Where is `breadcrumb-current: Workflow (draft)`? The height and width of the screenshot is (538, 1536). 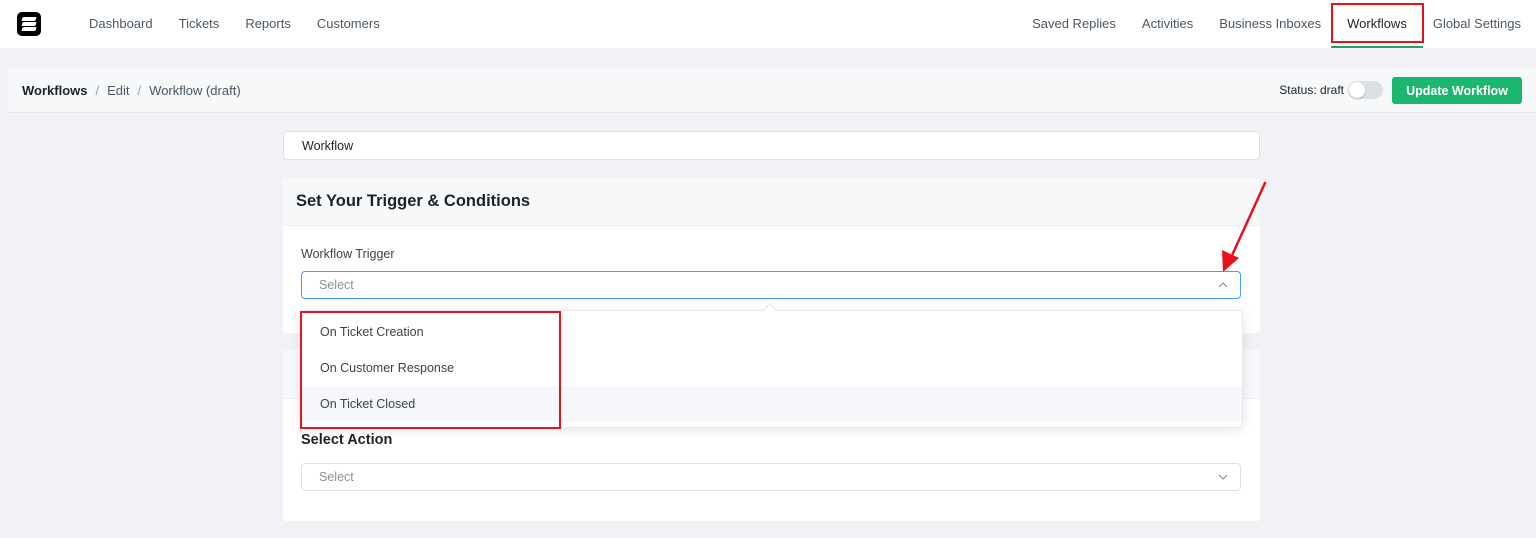 breadcrumb-current: Workflow (draft) is located at coordinates (195, 90).